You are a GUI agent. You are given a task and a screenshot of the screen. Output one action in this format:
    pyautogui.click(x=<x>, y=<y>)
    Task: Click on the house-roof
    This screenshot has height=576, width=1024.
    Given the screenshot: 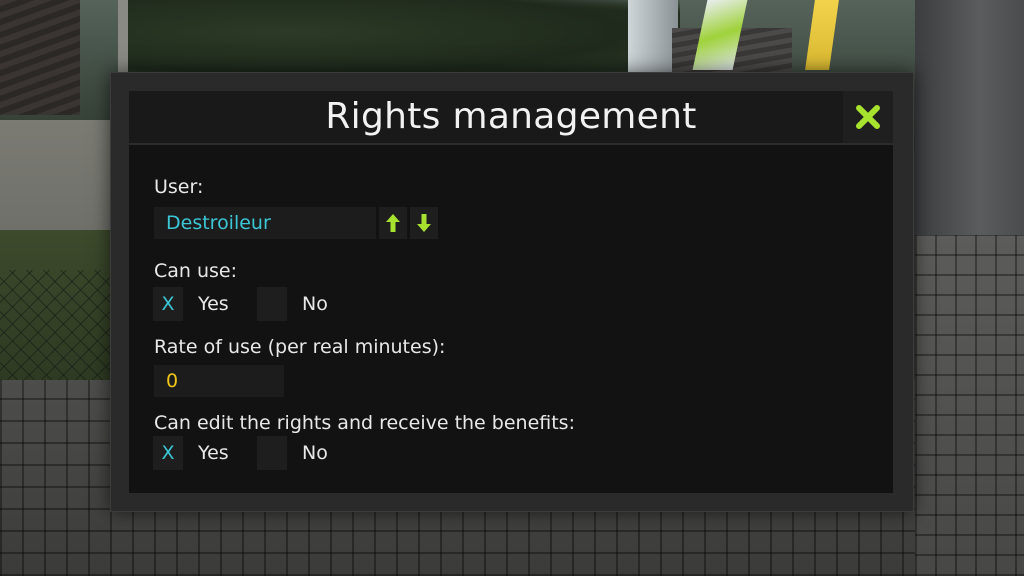 What is the action you would take?
    pyautogui.click(x=40, y=57)
    